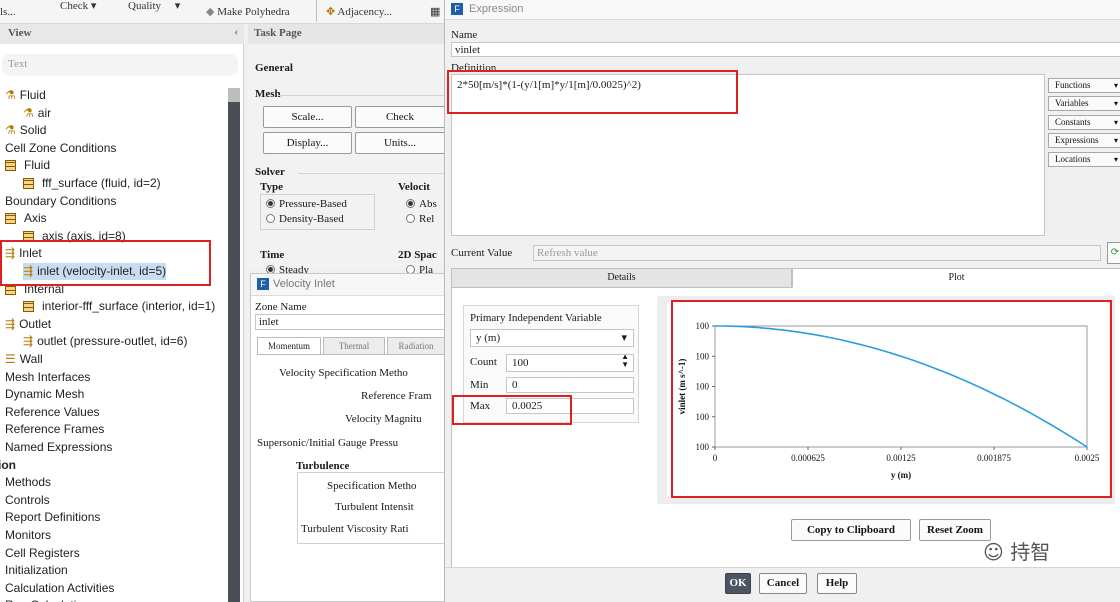 The image size is (1120, 602). I want to click on tree-item: Named Expressions, so click(58, 447).